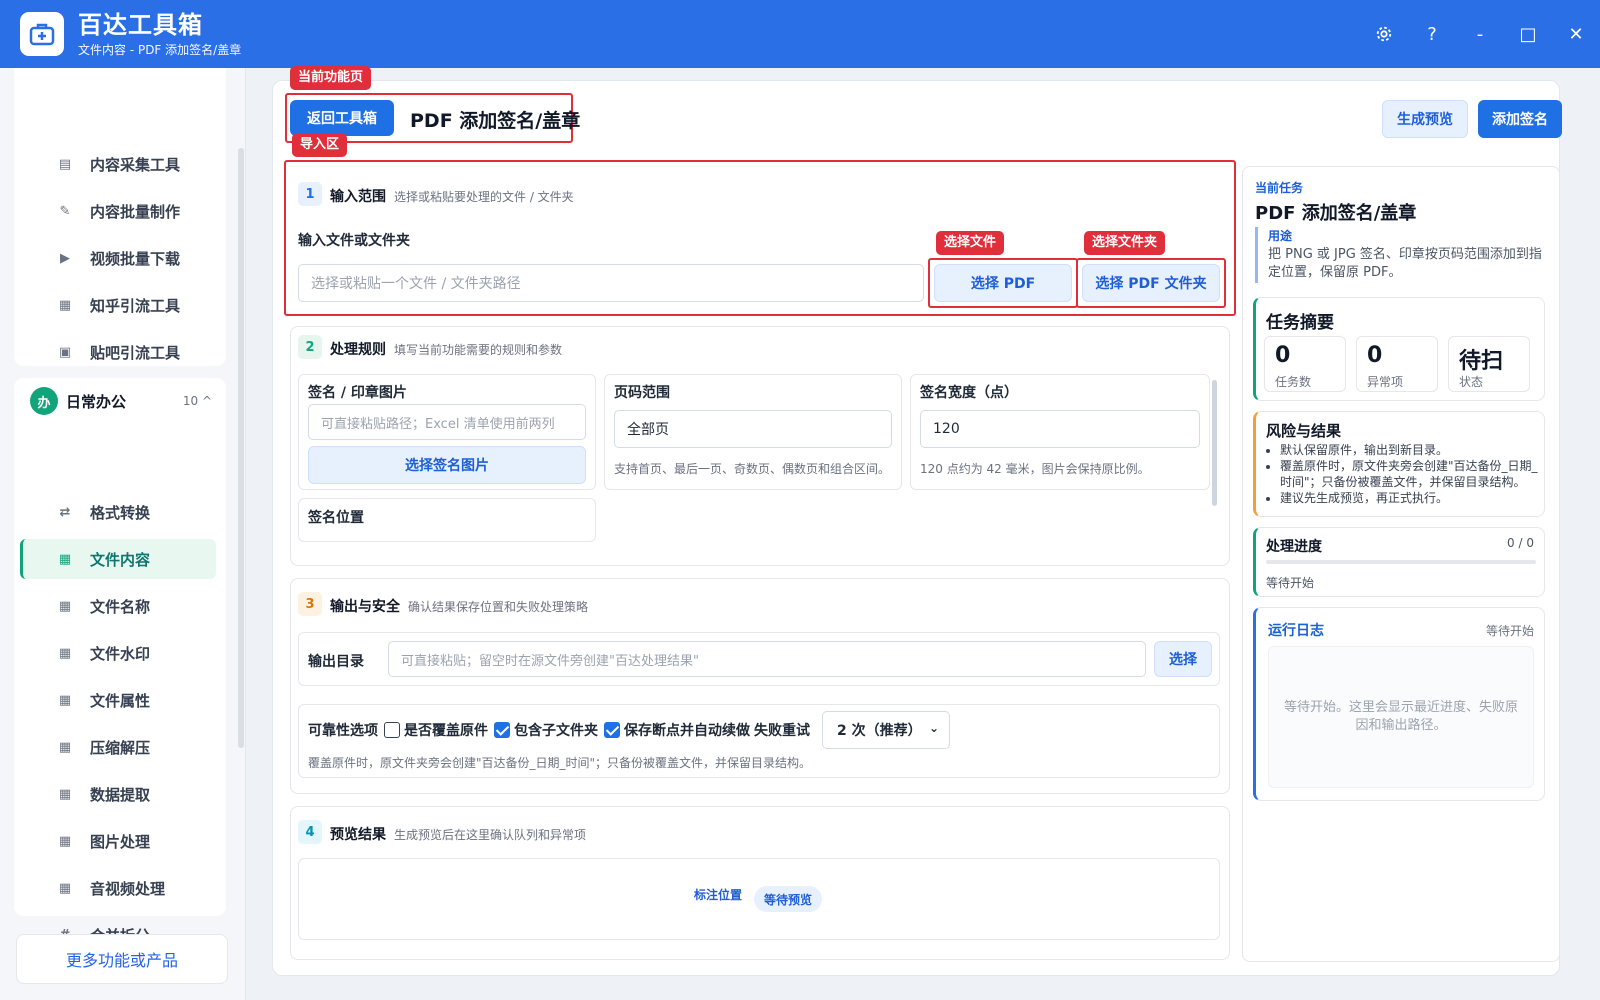  I want to click on page-range-field: 全部页, so click(753, 429).